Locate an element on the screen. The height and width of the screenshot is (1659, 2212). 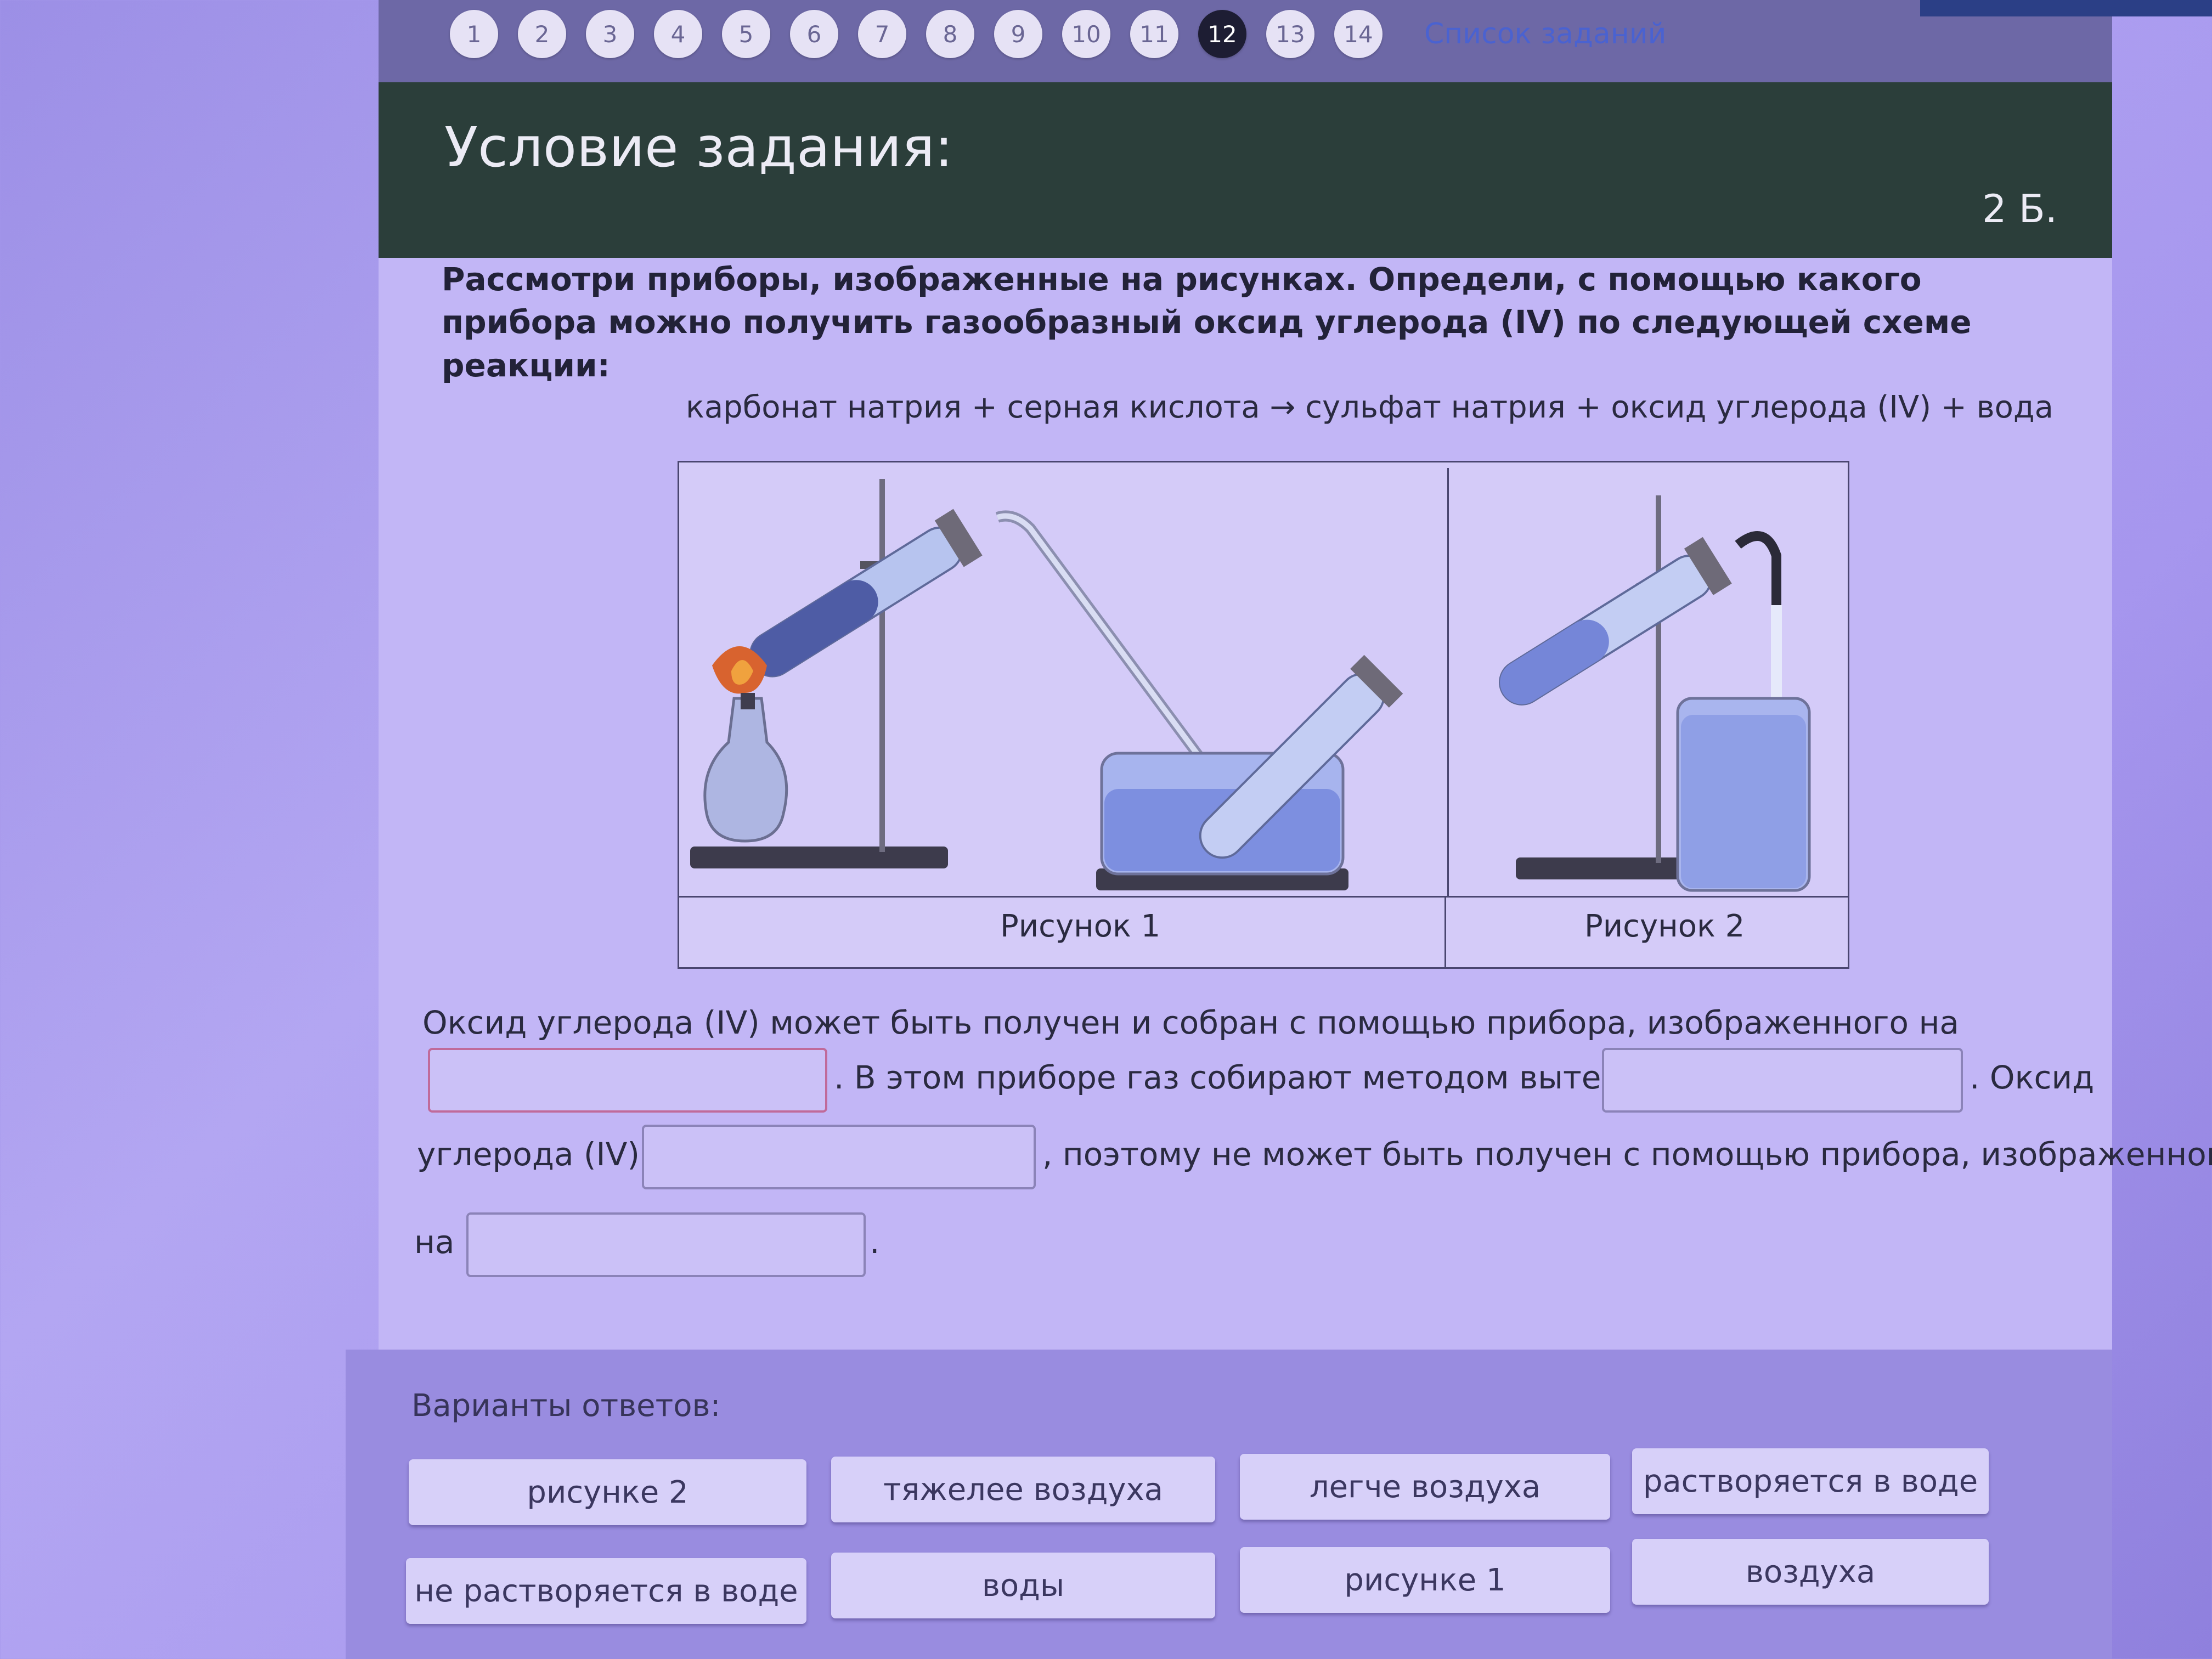
figure-captions: Рисунок 1 Рисунок 2 is located at coordinates (1263, 933).